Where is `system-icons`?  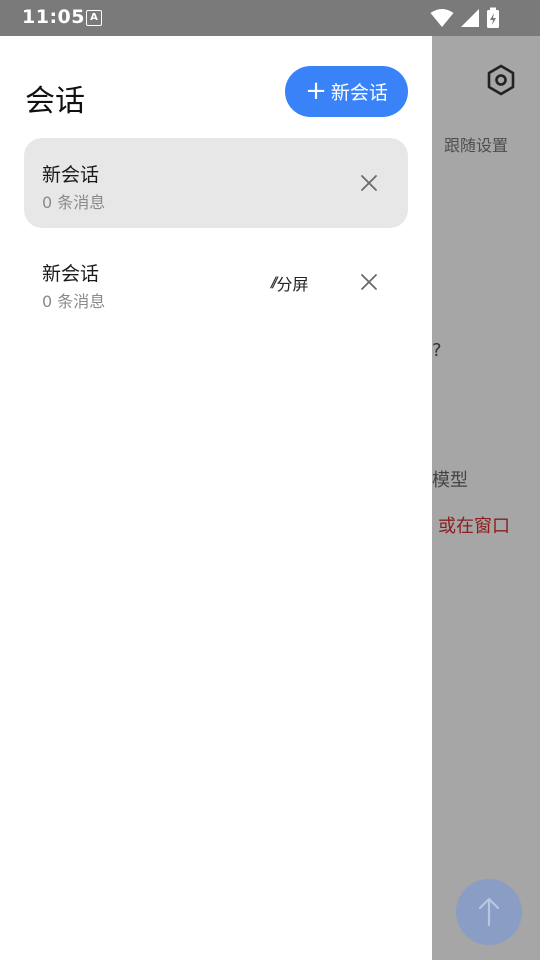
system-icons is located at coordinates (465, 18).